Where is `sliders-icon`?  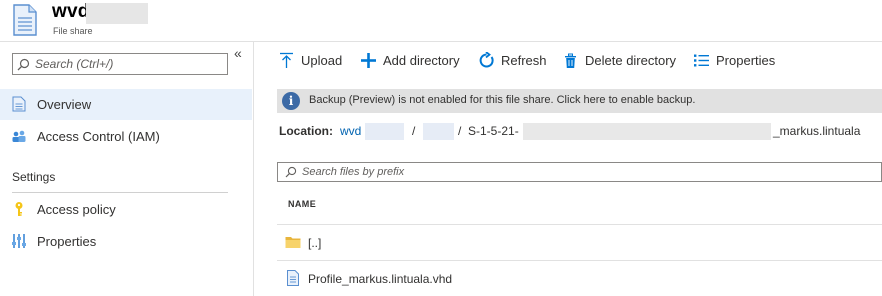
sliders-icon is located at coordinates (19, 241).